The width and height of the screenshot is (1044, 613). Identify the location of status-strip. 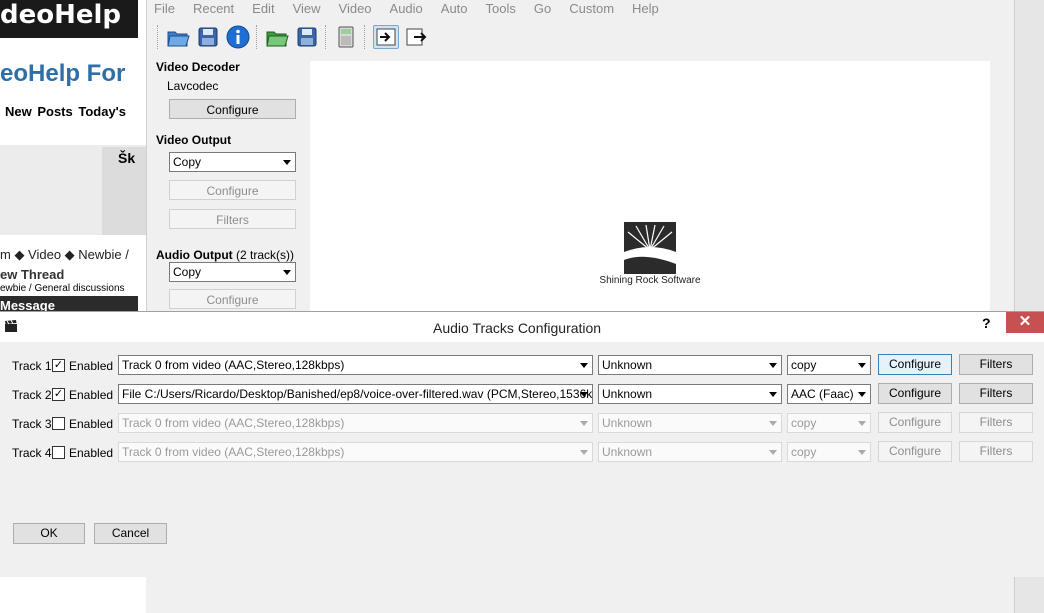
(580, 594).